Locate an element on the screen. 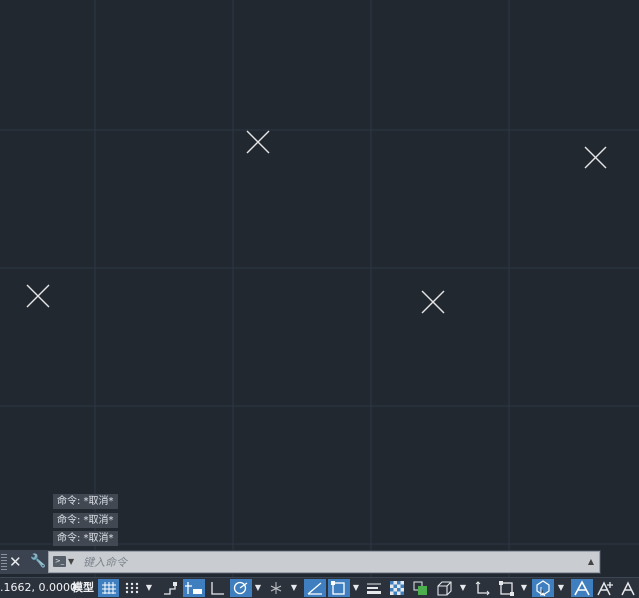 This screenshot has width=639, height=598. command-history: 命令: *取消* 命令: *取消* 命令: *取消* is located at coordinates (85, 522).